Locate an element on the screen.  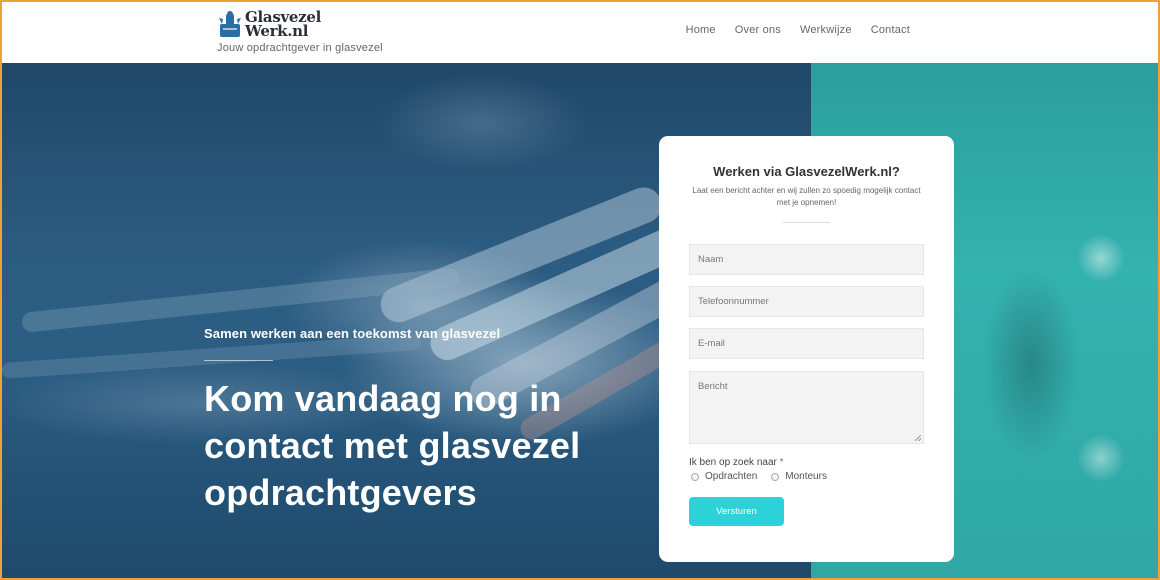
message-placeholder: Bericht is located at coordinates (713, 386).